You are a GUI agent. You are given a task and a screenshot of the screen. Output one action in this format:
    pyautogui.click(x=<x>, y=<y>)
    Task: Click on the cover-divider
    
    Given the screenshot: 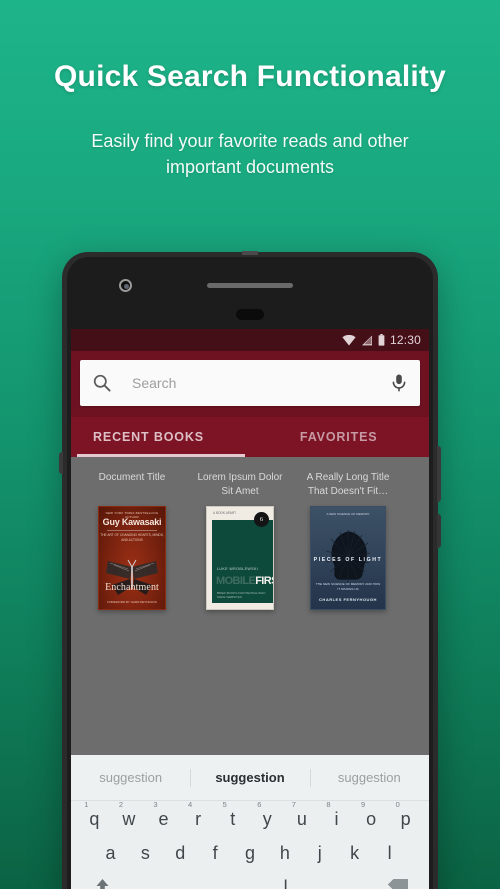 What is the action you would take?
    pyautogui.click(x=132, y=530)
    